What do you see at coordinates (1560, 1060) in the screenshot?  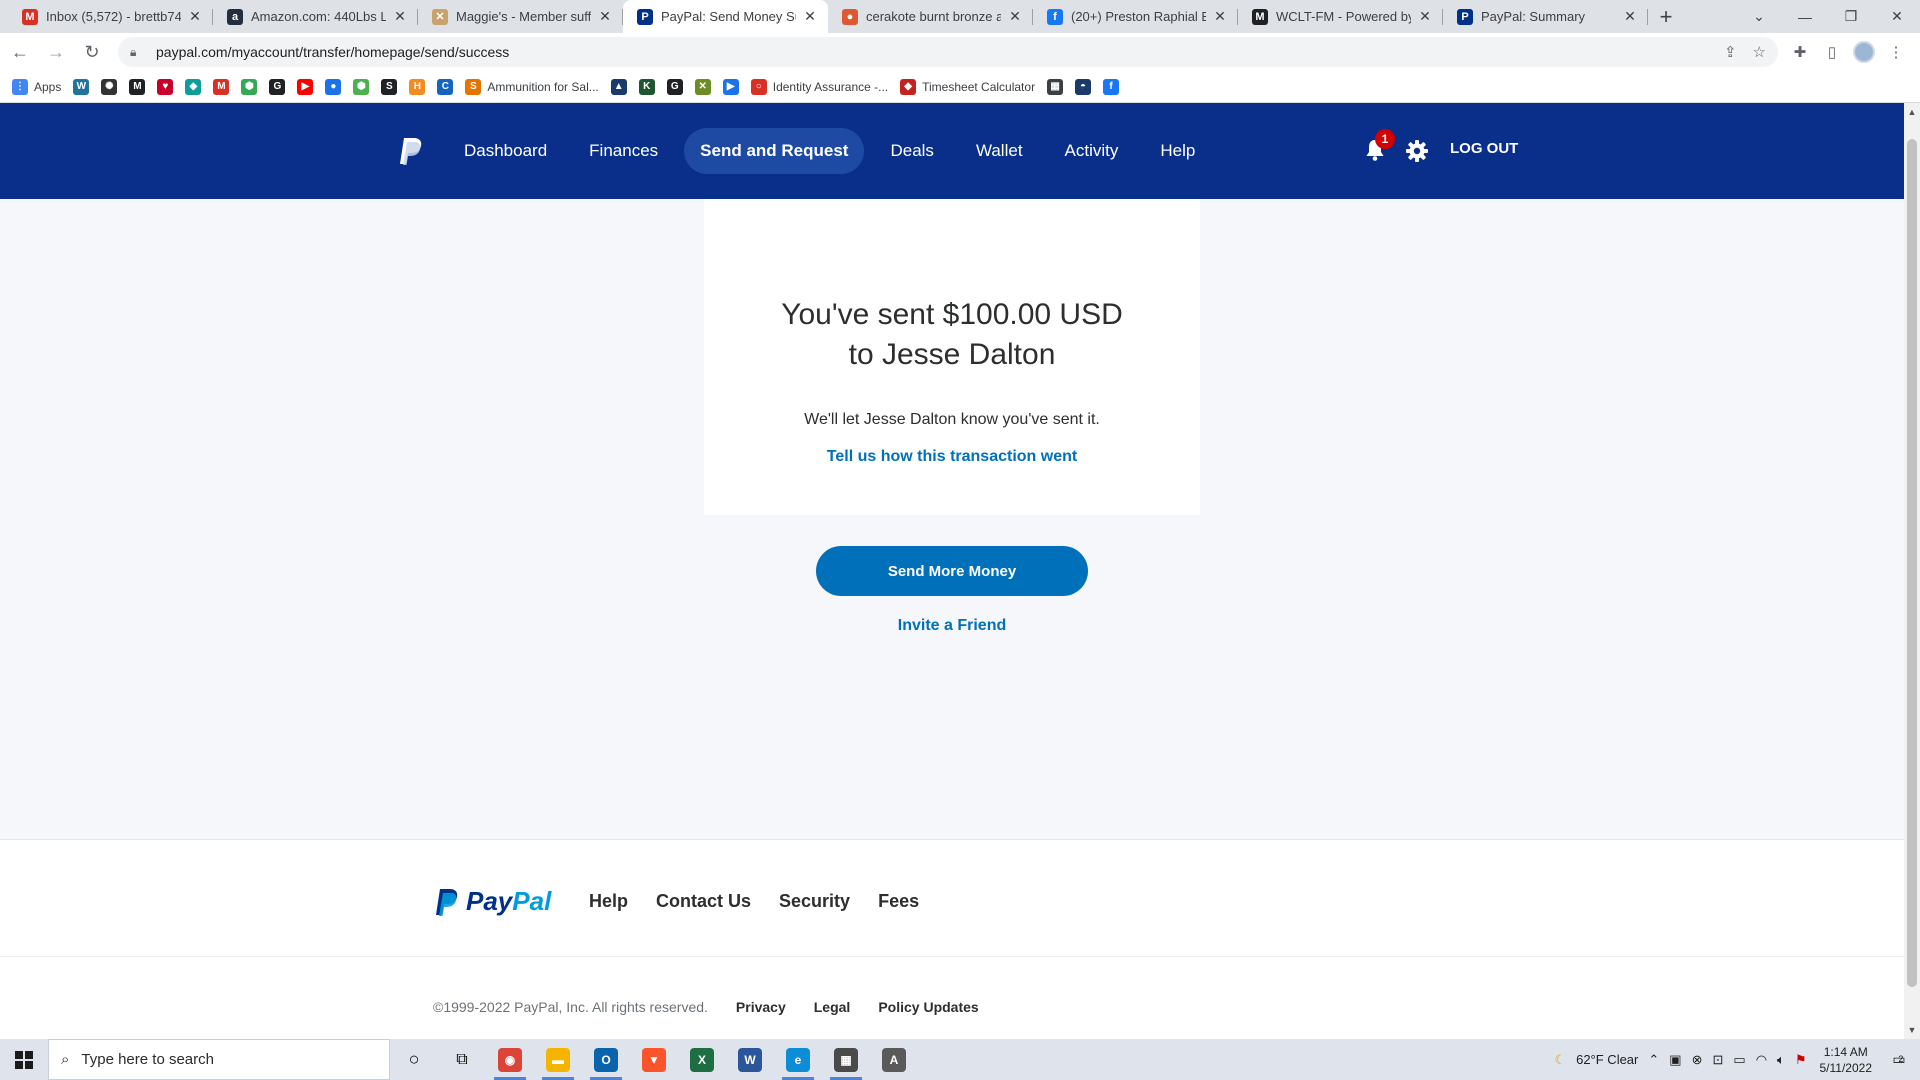 I see `weather-moon-icon: ☾` at bounding box center [1560, 1060].